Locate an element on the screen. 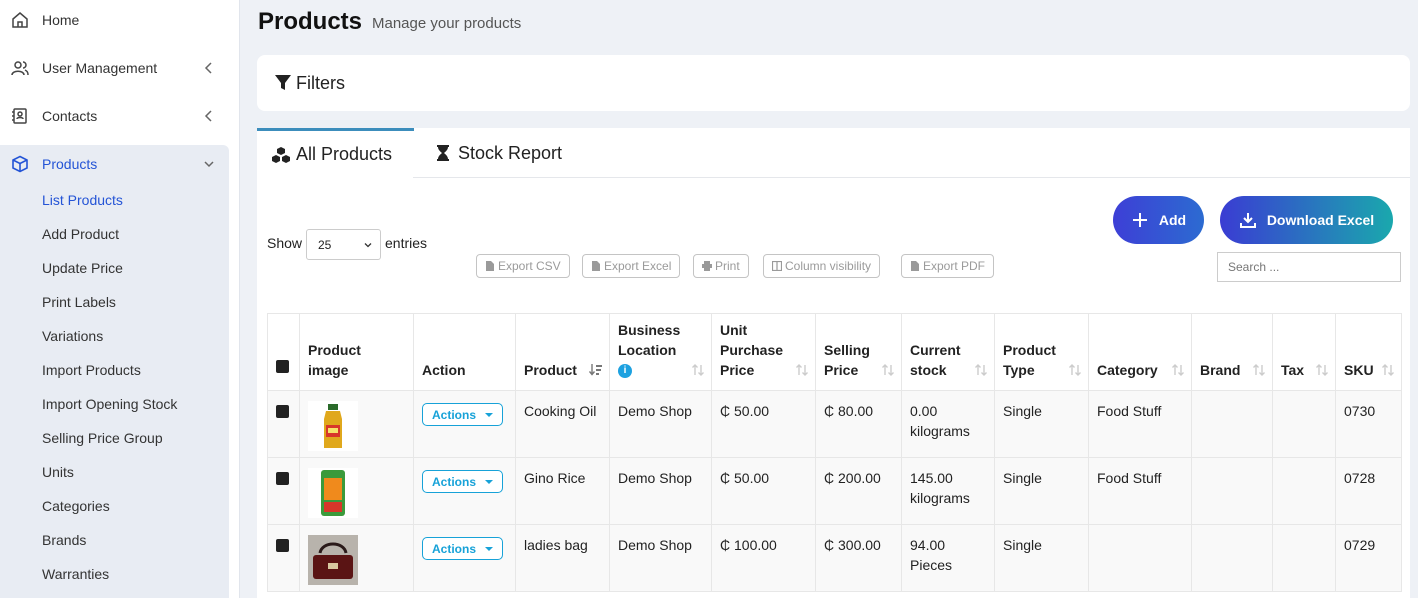  stock-cell: 94.00 Pieces is located at coordinates (948, 558).